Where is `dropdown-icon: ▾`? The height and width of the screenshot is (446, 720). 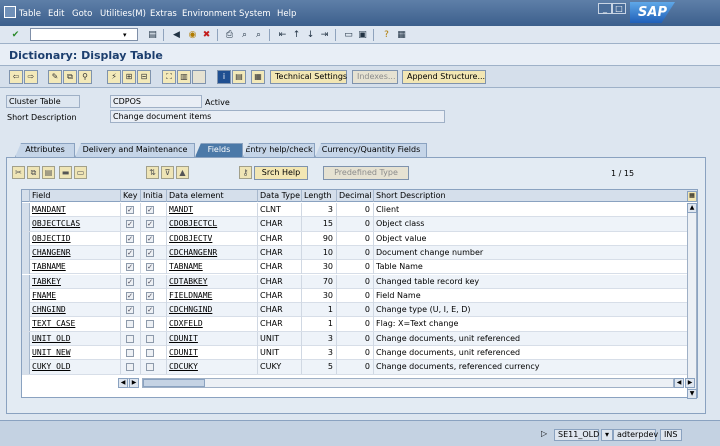 dropdown-icon: ▾ is located at coordinates (125, 35).